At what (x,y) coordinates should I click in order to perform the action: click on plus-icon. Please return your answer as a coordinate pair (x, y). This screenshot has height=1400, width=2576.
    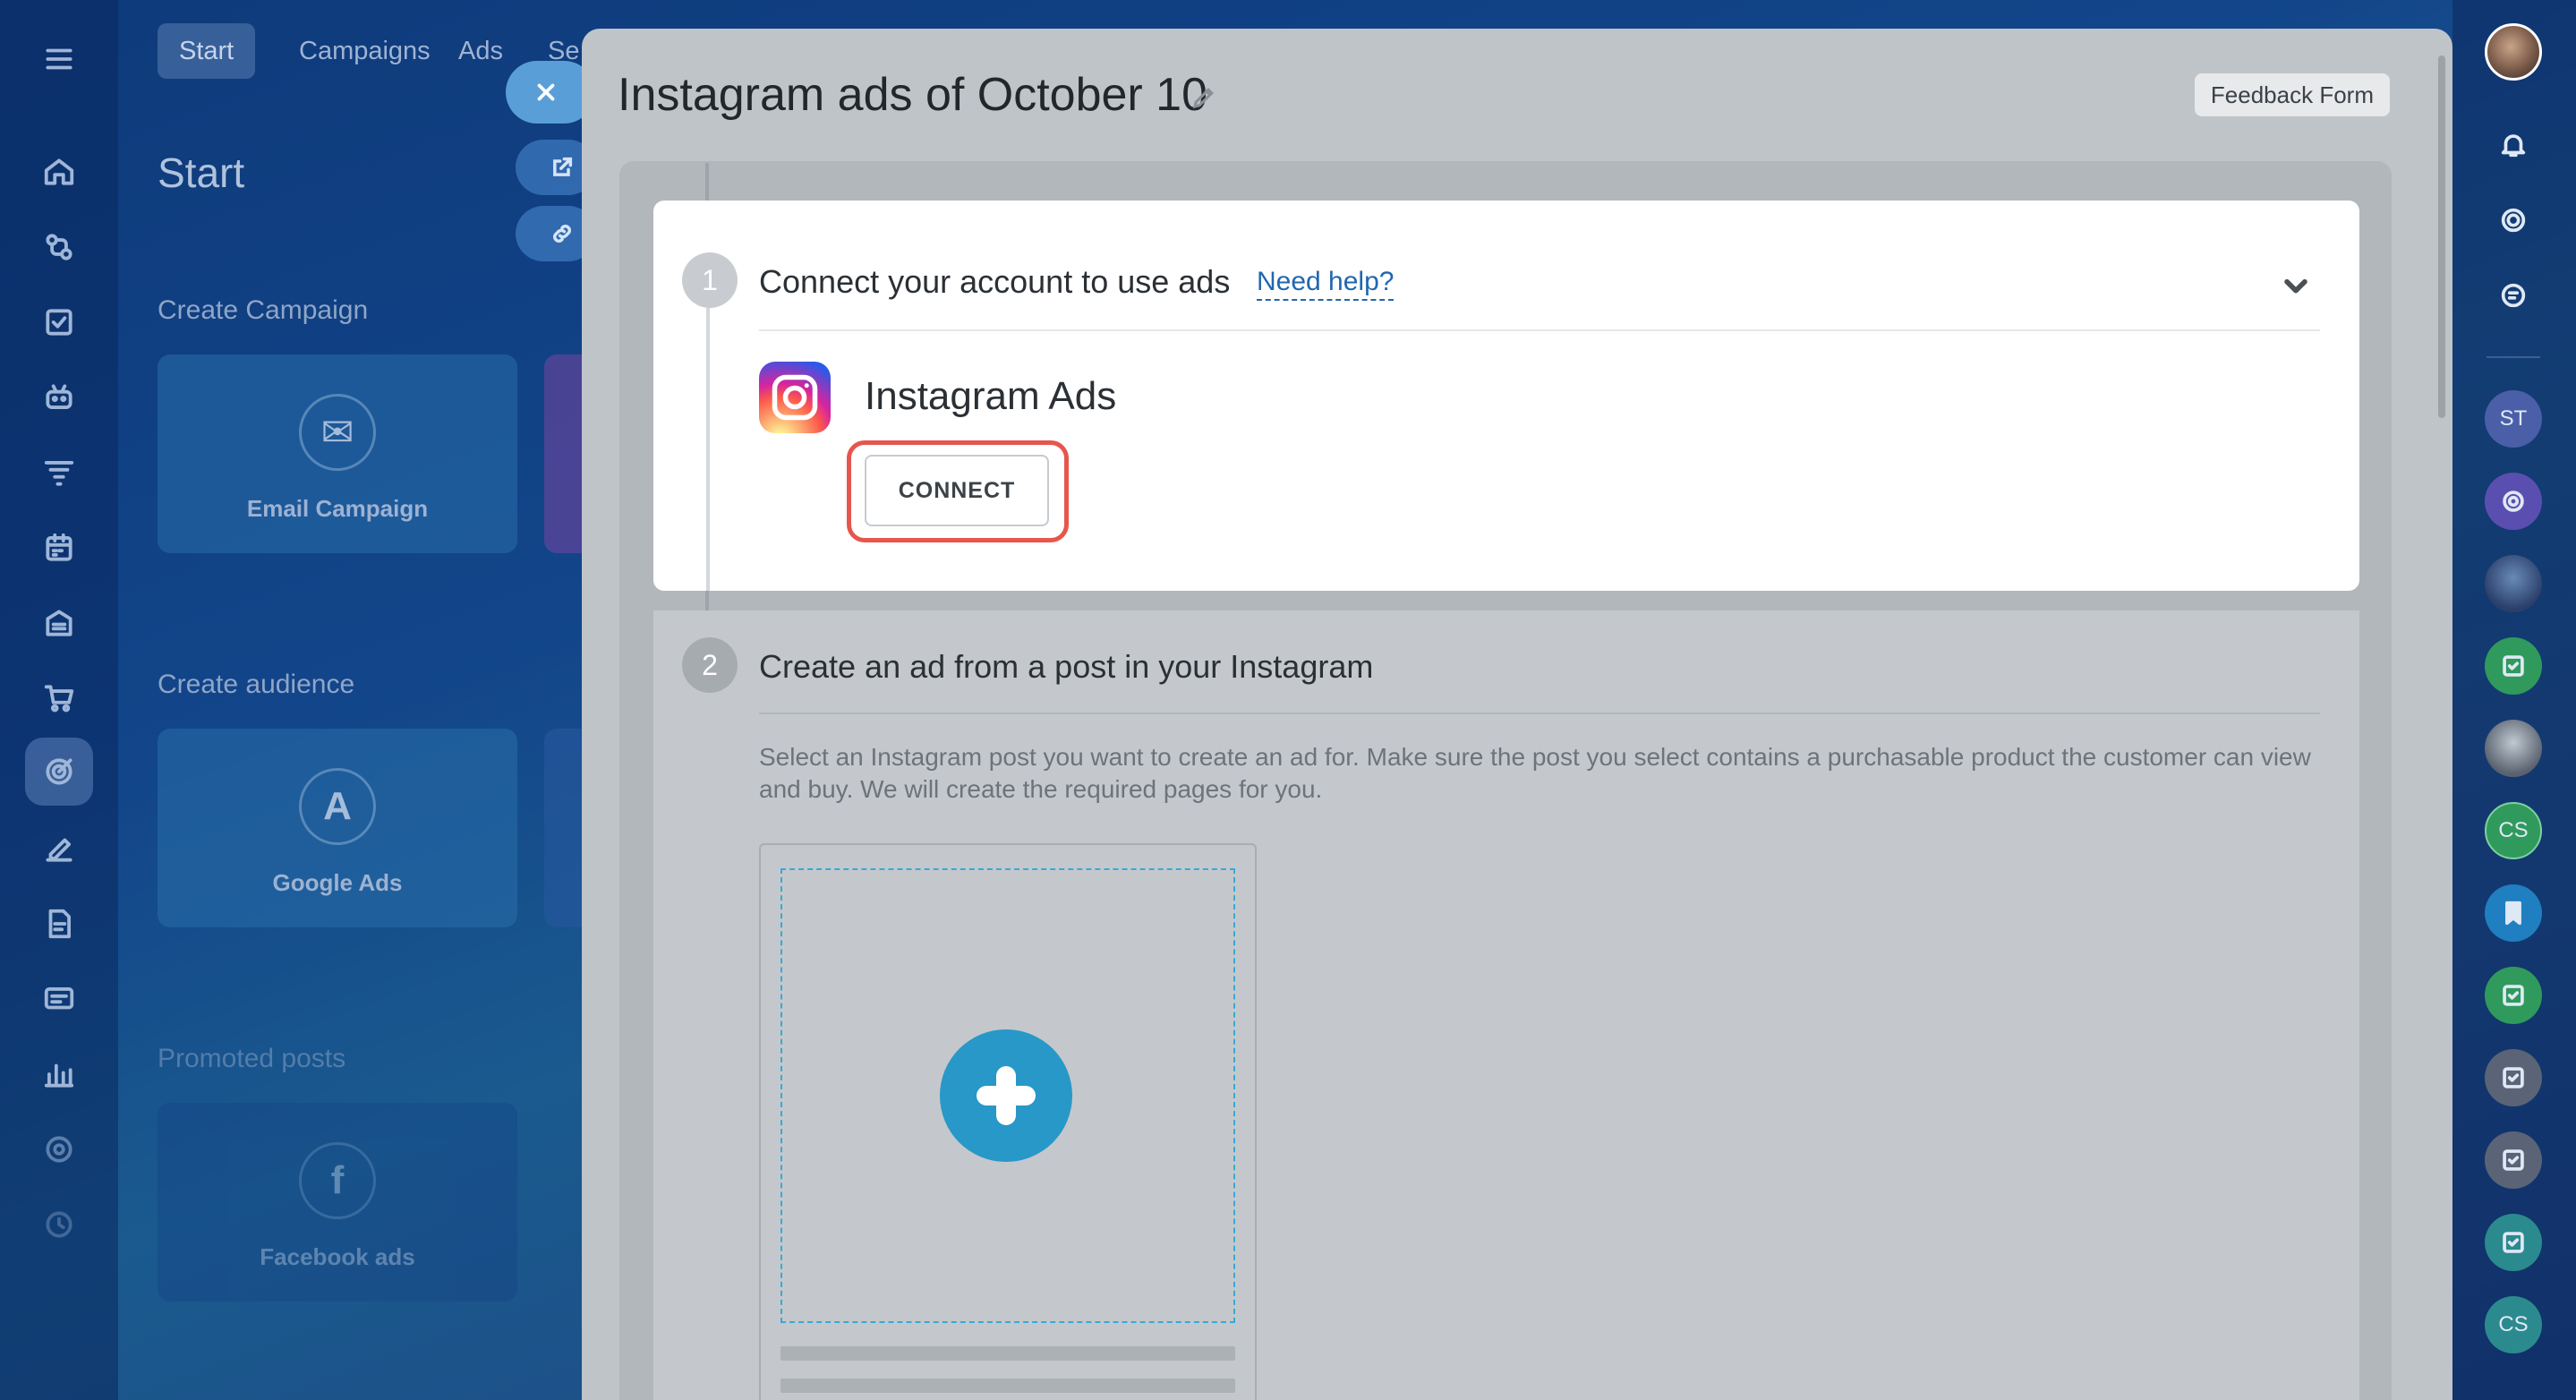
    Looking at the image, I should click on (1006, 1095).